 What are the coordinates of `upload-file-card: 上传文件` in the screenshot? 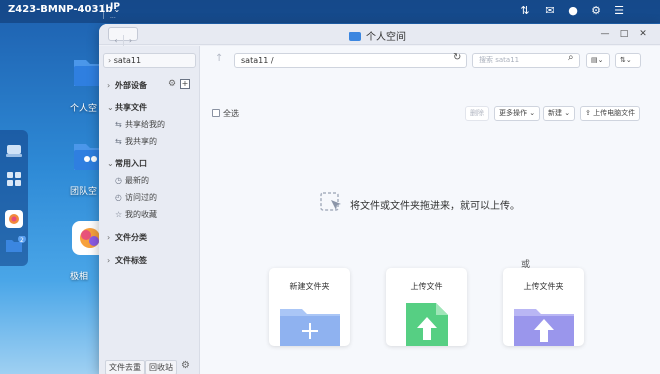 It's located at (426, 307).